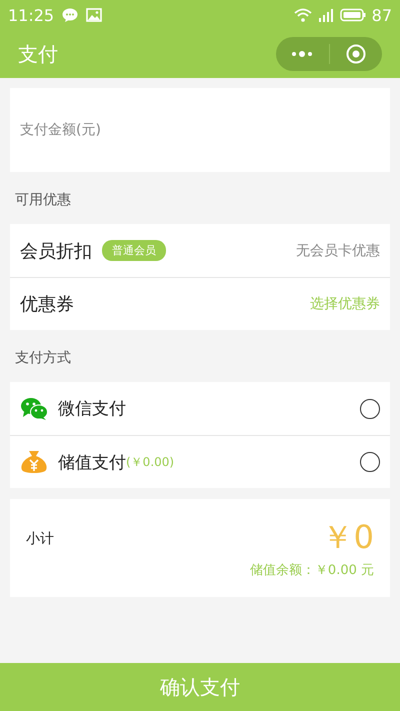  I want to click on image-icon, so click(94, 15).